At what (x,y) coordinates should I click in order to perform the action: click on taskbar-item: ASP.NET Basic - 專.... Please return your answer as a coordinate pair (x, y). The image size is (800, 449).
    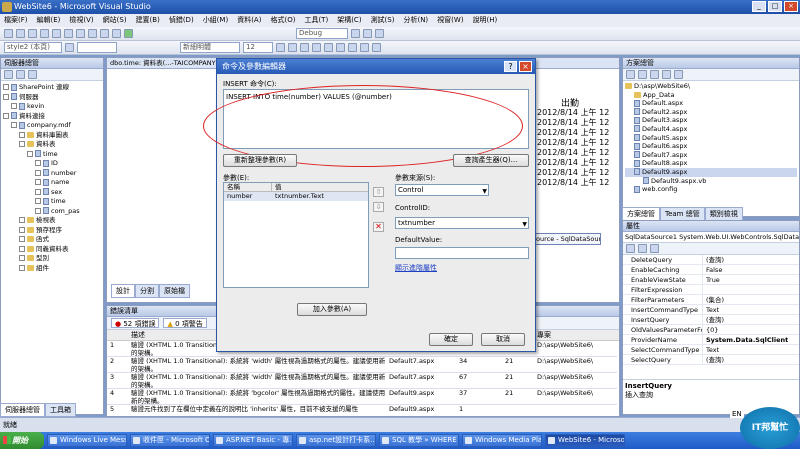
    Looking at the image, I should click on (253, 440).